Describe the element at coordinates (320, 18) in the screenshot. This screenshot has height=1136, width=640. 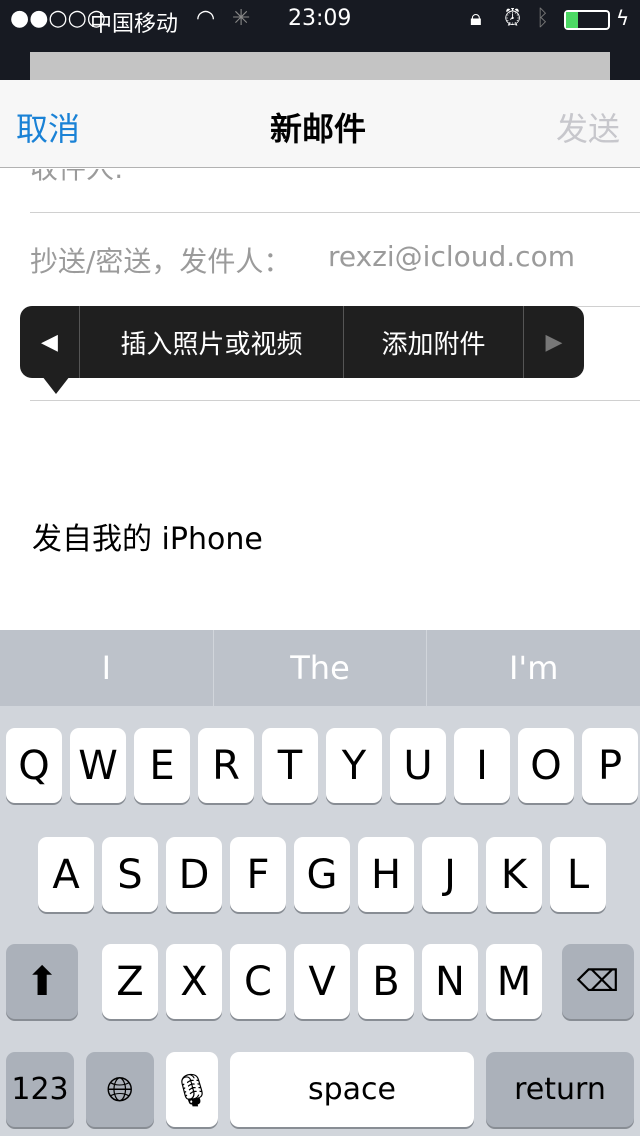
I see `time: 23:09` at that location.